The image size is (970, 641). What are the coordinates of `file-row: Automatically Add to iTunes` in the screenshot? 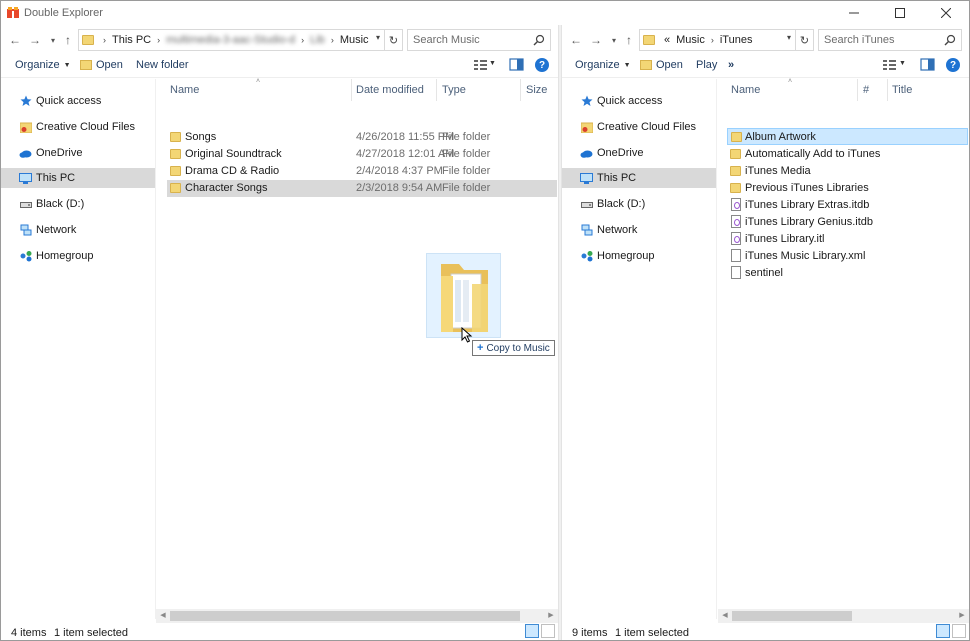 It's located at (847, 154).